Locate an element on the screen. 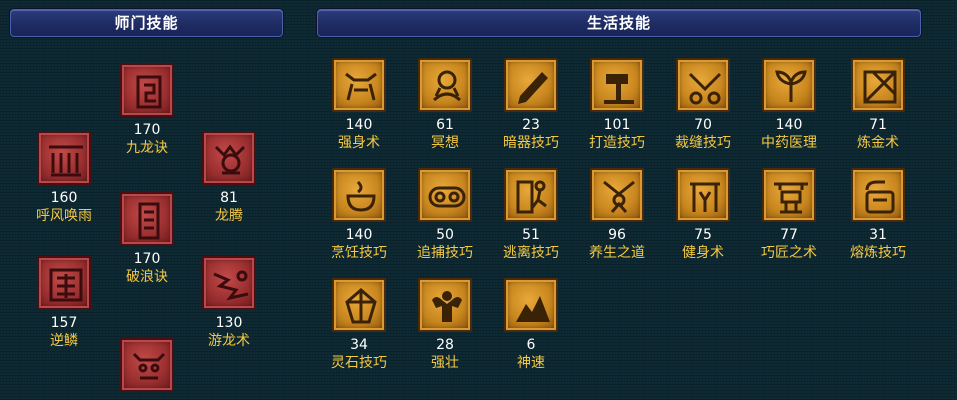 This screenshot has height=400, width=957. life-skills-header: 生活技能 is located at coordinates (619, 23).